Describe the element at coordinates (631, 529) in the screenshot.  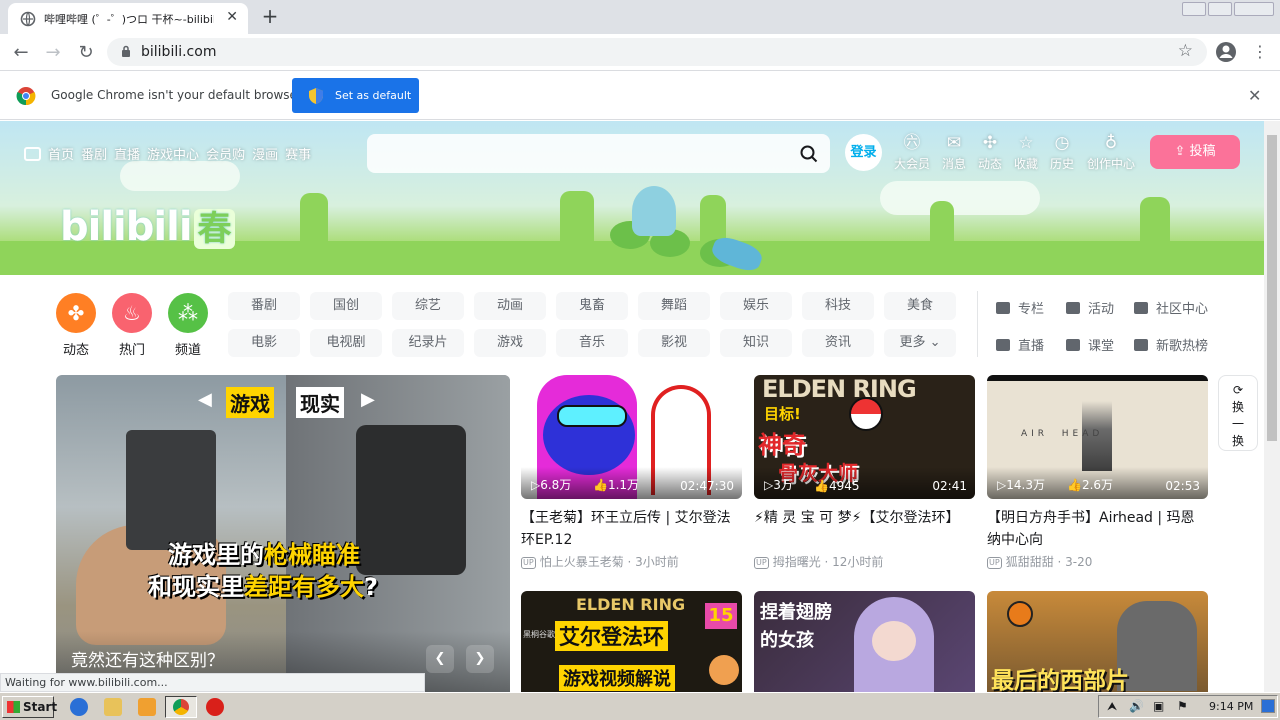
I see `video-title: 【王老菊】环王立后传 | 艾尔登法环EP.12` at that location.